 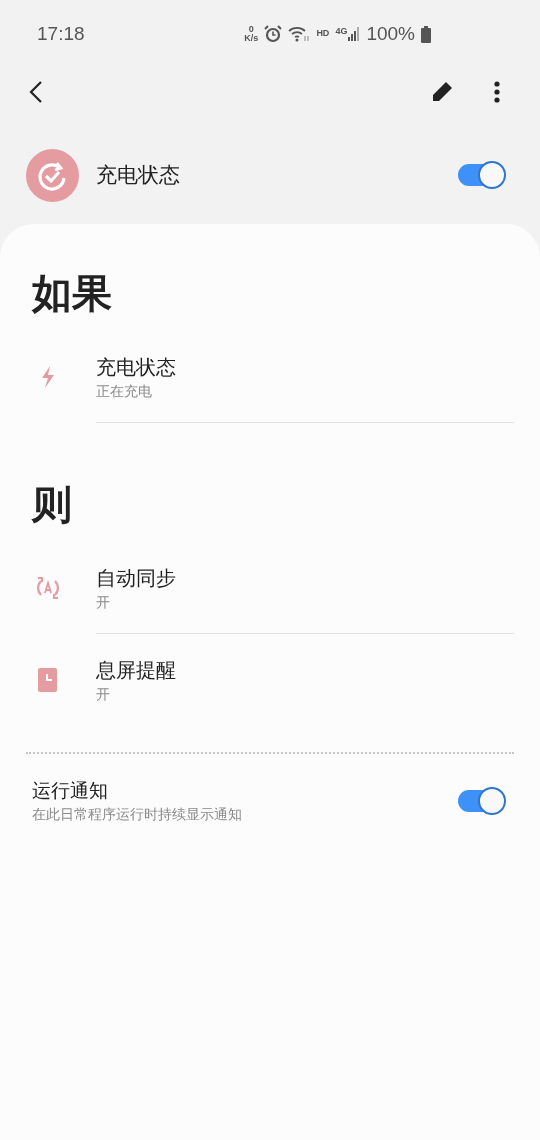 I want to click on item-title: 自动同步, so click(x=136, y=578).